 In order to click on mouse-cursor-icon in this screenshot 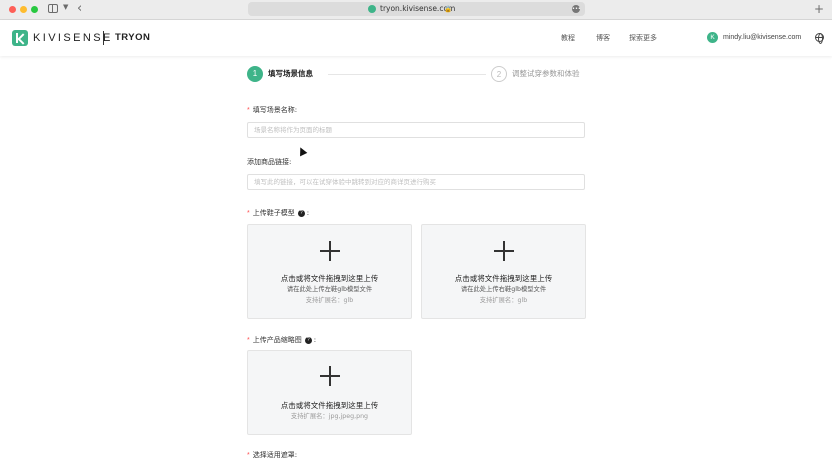, I will do `click(302, 151)`.